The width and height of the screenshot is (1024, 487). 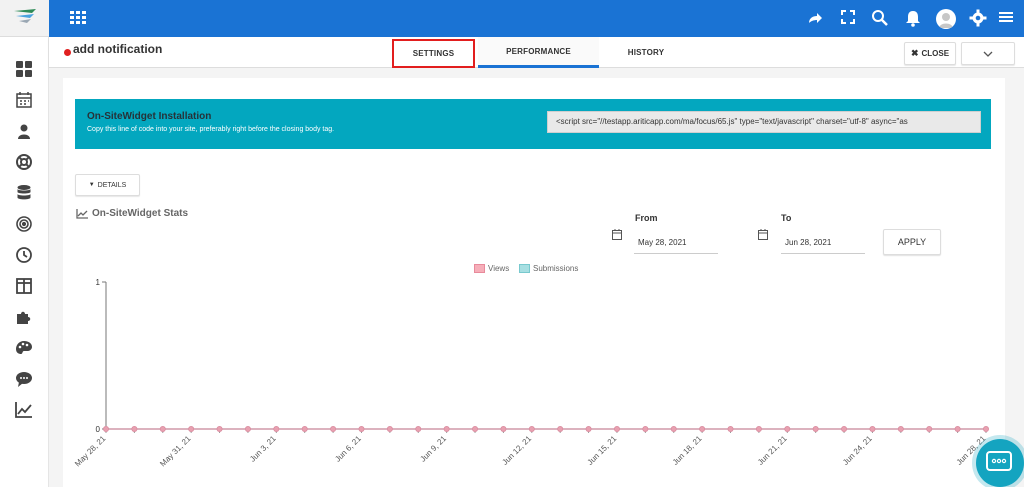 What do you see at coordinates (24, 131) in the screenshot?
I see `user-icon` at bounding box center [24, 131].